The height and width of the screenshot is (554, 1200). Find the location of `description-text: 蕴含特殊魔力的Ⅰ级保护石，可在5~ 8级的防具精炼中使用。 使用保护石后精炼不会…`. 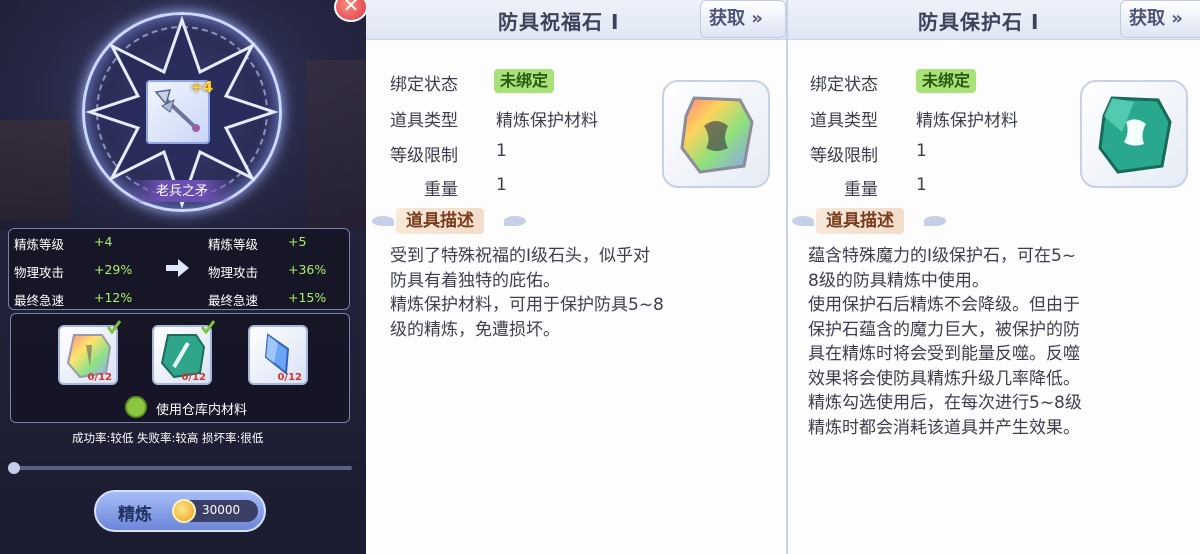

description-text: 蕴含特殊魔力的Ⅰ级保护石，可在5~ 8级的防具精炼中使用。 使用保护石后精炼不会… is located at coordinates (945, 342).